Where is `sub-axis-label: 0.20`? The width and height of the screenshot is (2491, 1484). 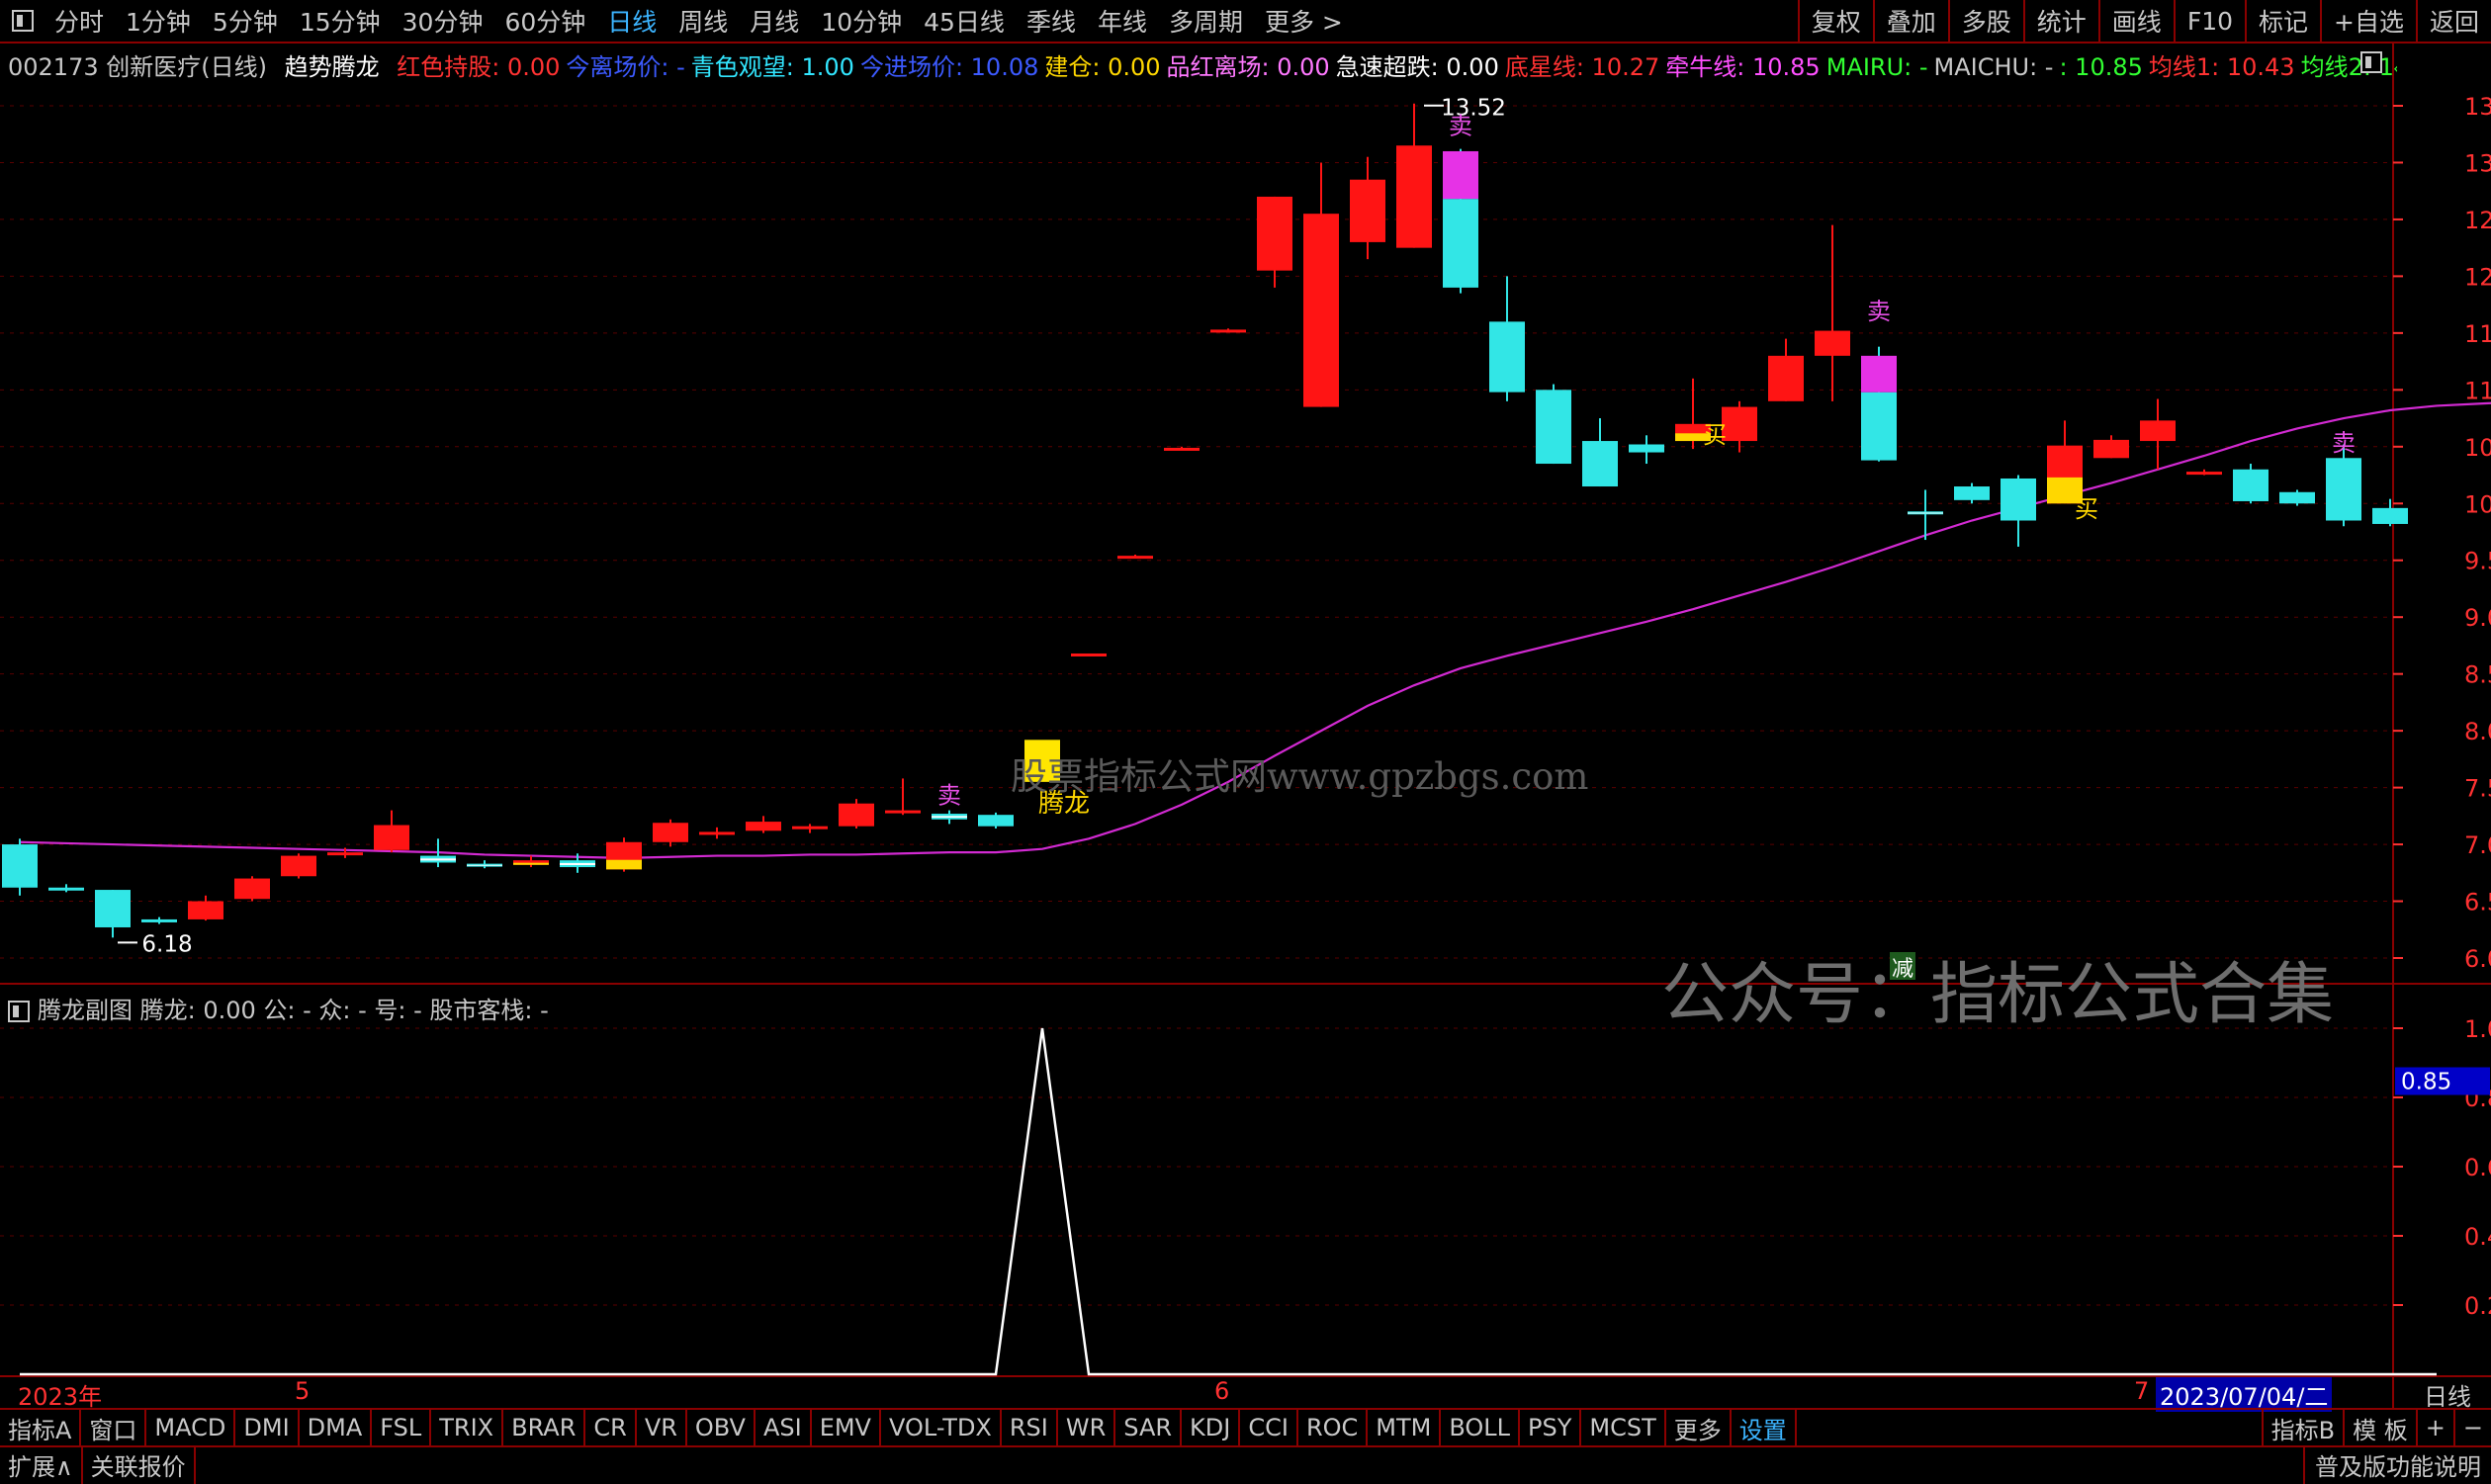 sub-axis-label: 0.20 is located at coordinates (2477, 1306).